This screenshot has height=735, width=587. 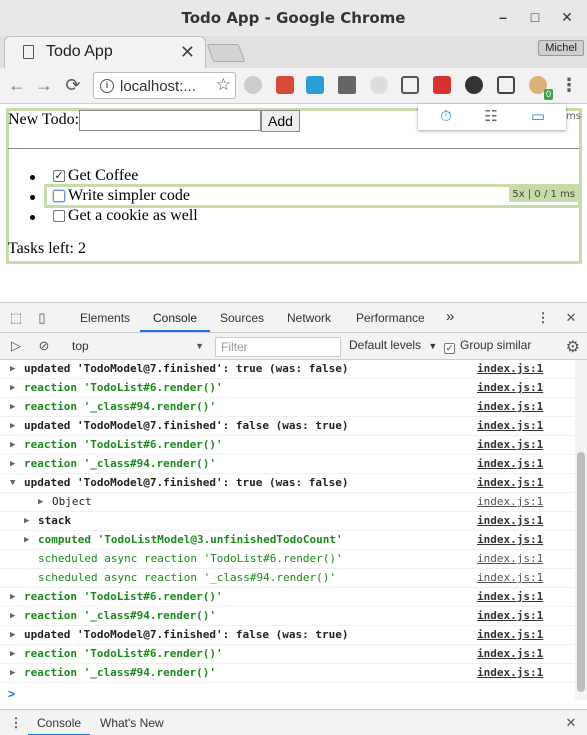 What do you see at coordinates (393, 345) in the screenshot?
I see `log-levels-dropdown: Default levels ▼` at bounding box center [393, 345].